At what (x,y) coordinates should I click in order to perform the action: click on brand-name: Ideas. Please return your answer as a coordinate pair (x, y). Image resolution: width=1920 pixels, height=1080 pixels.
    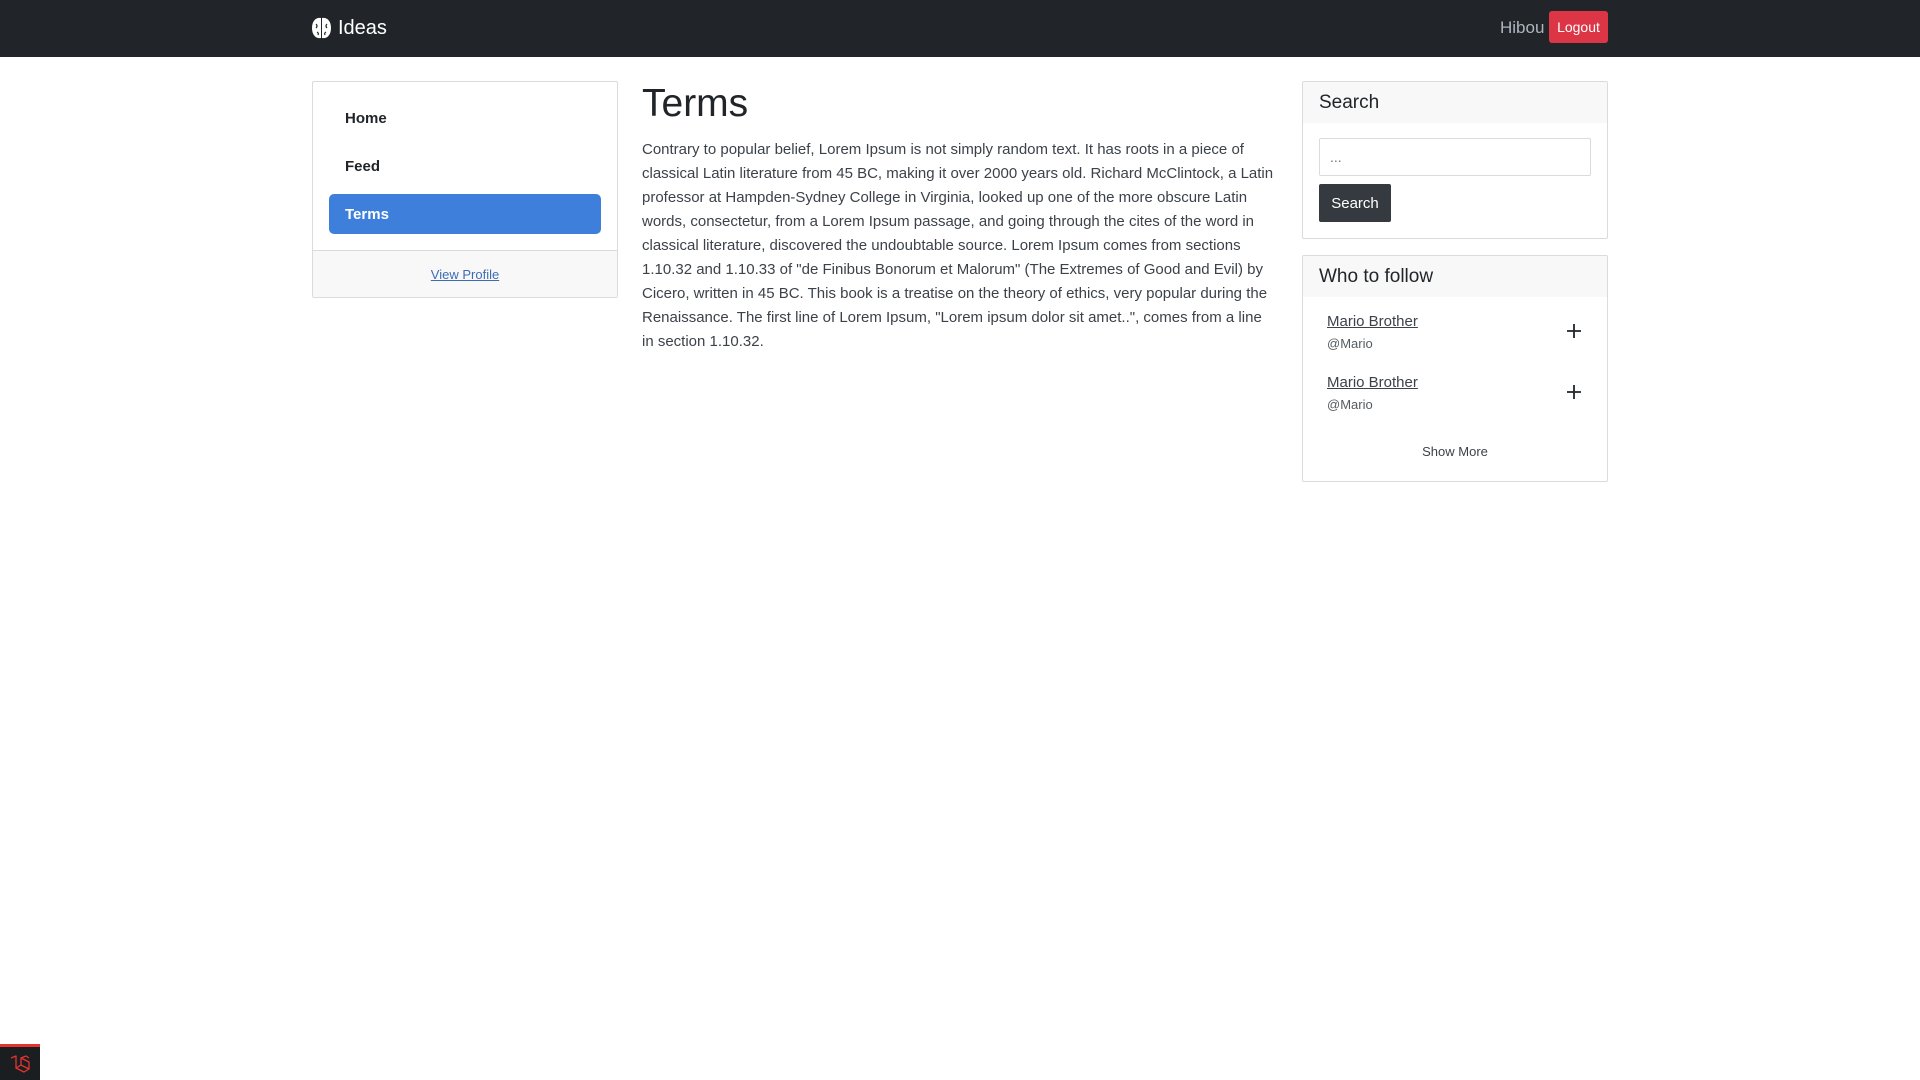
    Looking at the image, I should click on (362, 27).